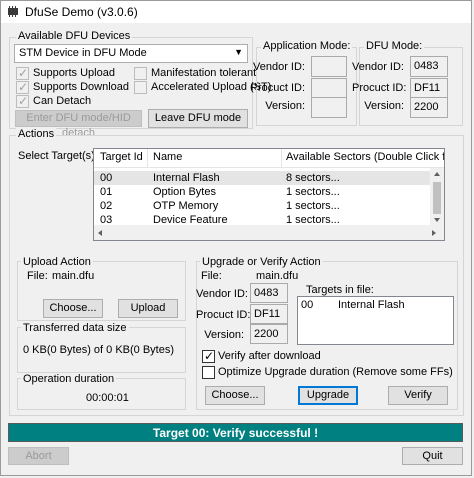 This screenshot has height=478, width=474. Describe the element at coordinates (269, 356) in the screenshot. I see `verify-after-download-label: Verify after download` at that location.